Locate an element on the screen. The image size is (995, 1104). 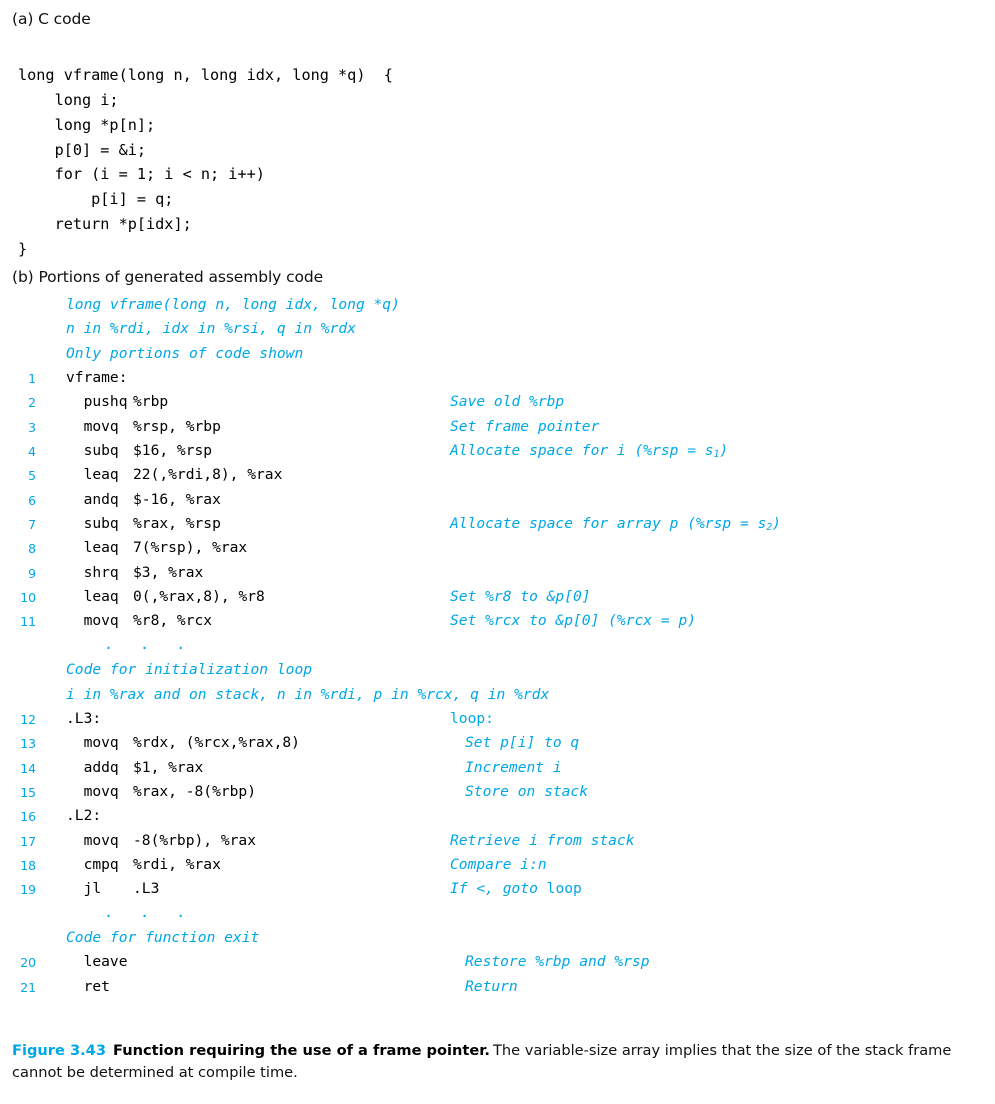
figure-number: Figure 3.43 is located at coordinates (59, 1050).